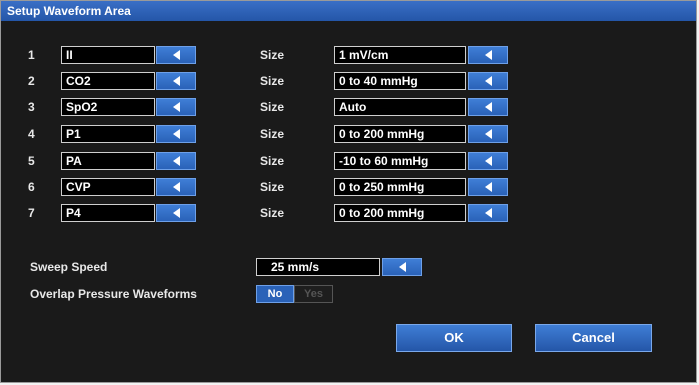 This screenshot has height=385, width=699. I want to click on waveform-select-1: II, so click(108, 55).